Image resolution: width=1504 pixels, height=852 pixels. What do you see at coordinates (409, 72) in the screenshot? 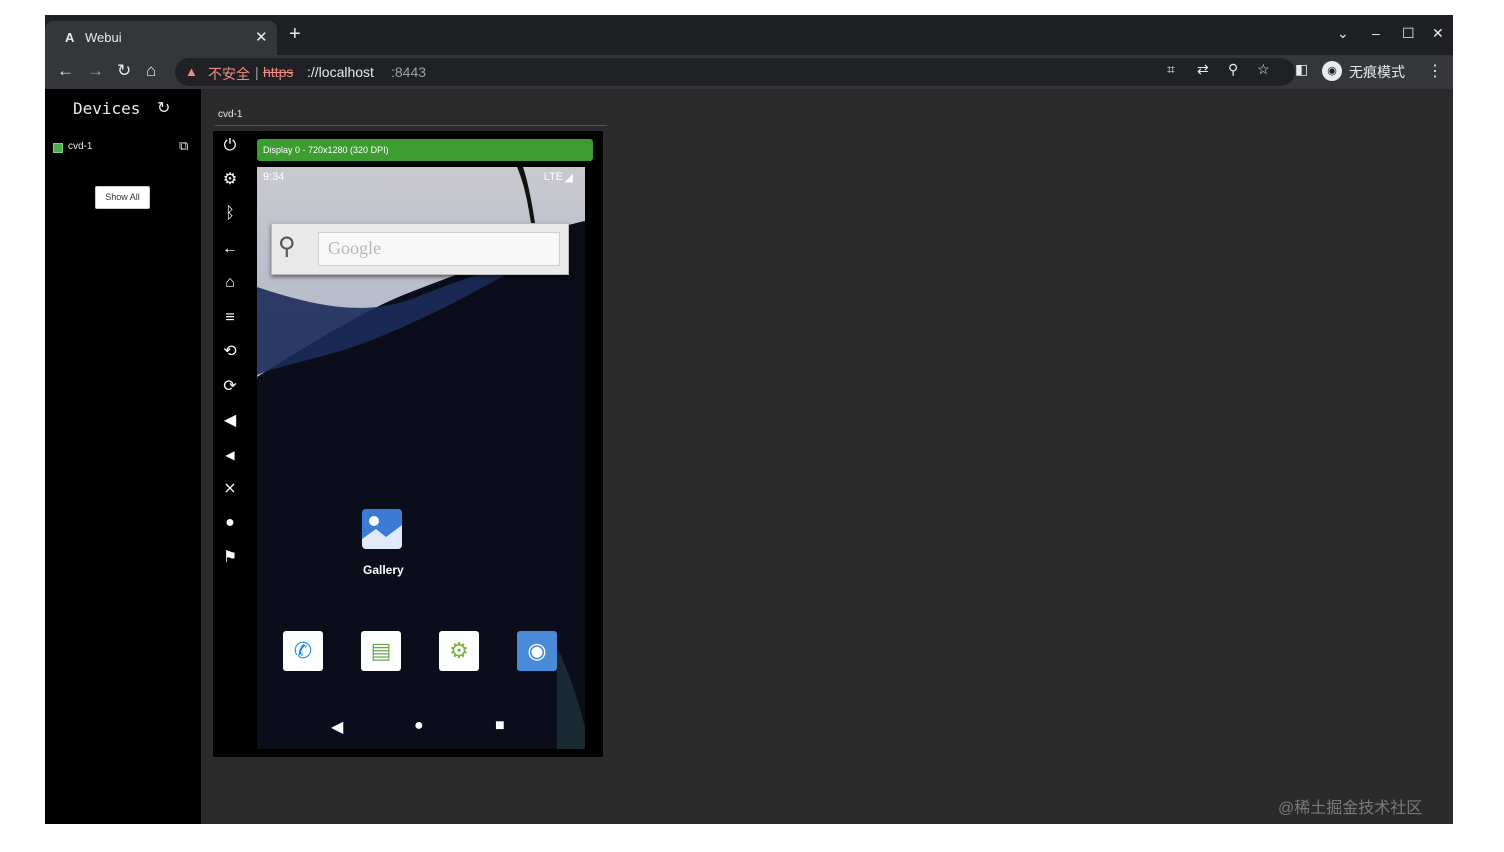
I see `url-port: :8443` at bounding box center [409, 72].